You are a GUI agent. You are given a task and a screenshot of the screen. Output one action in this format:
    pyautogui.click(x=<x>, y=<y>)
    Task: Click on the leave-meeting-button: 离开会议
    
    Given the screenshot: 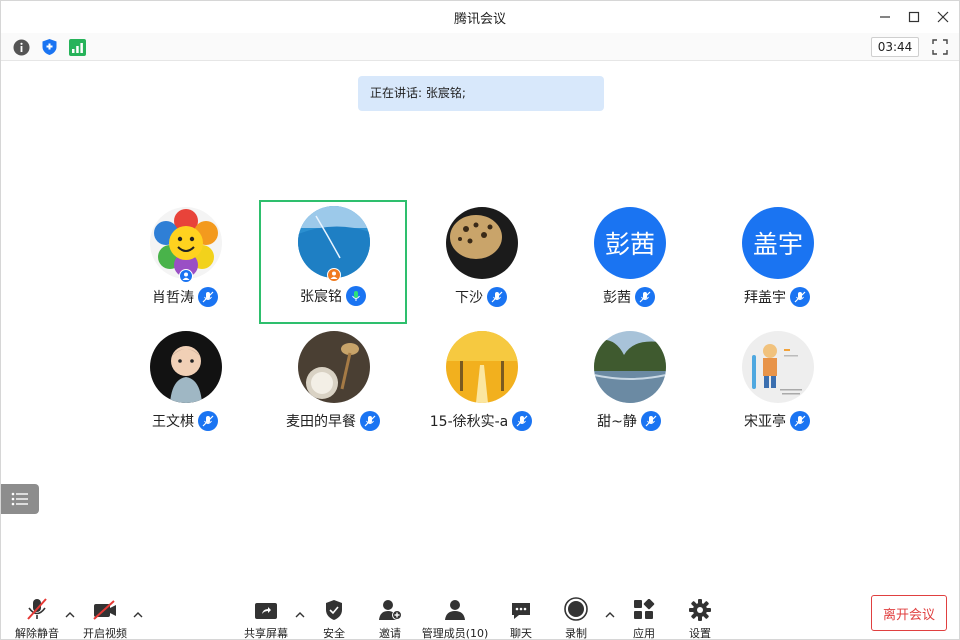 What is the action you would take?
    pyautogui.click(x=909, y=613)
    